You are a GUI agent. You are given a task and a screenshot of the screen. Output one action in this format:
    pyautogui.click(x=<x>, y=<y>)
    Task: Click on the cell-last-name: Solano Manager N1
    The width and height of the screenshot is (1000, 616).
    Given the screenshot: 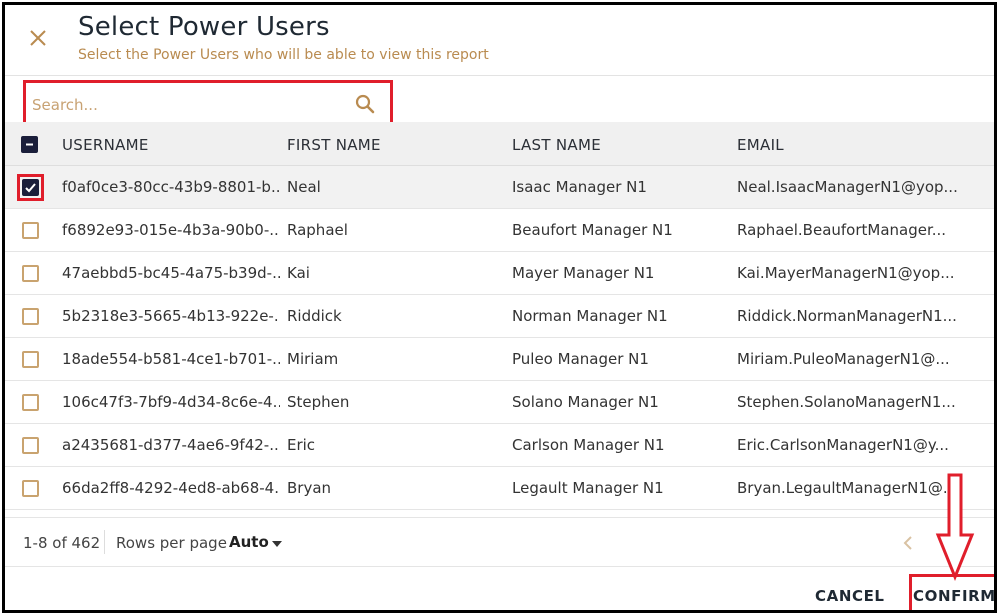 What is the action you would take?
    pyautogui.click(x=585, y=402)
    